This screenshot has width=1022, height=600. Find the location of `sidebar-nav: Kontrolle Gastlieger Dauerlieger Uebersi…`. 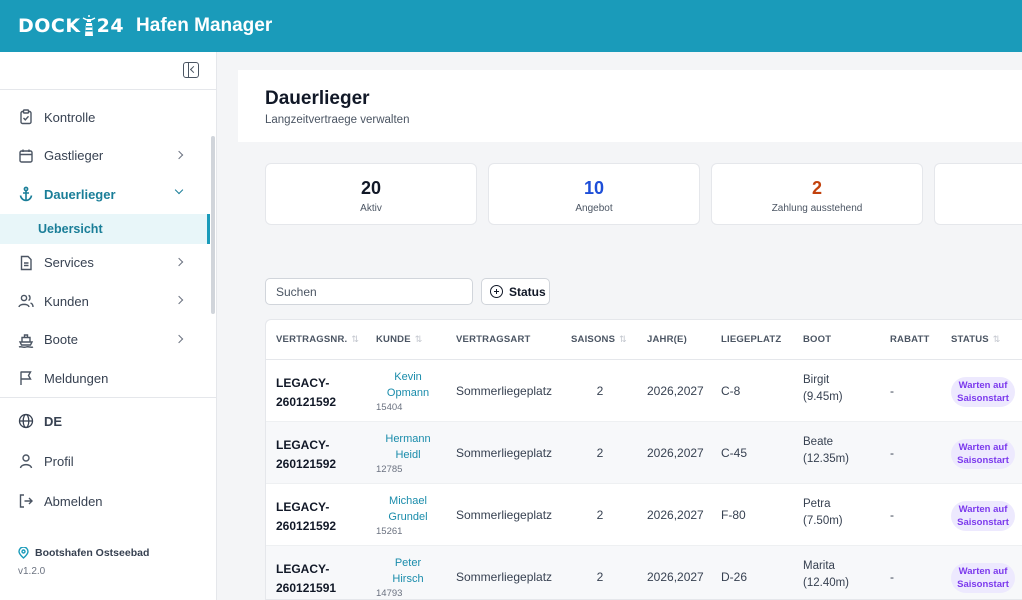

sidebar-nav: Kontrolle Gastlieger Dauerlieger Uebersi… is located at coordinates (105, 248).